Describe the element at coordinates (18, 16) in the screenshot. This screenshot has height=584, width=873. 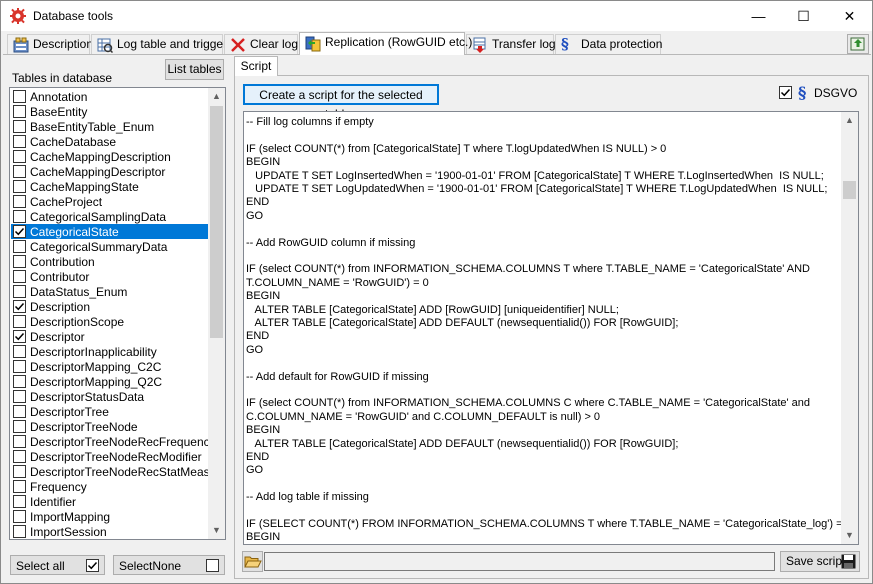
I see `gear-icon` at that location.